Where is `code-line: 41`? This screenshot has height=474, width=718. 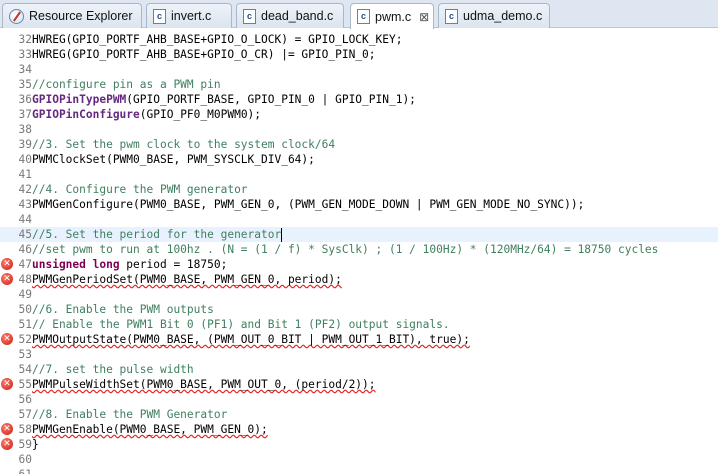 code-line: 41 is located at coordinates (359, 174).